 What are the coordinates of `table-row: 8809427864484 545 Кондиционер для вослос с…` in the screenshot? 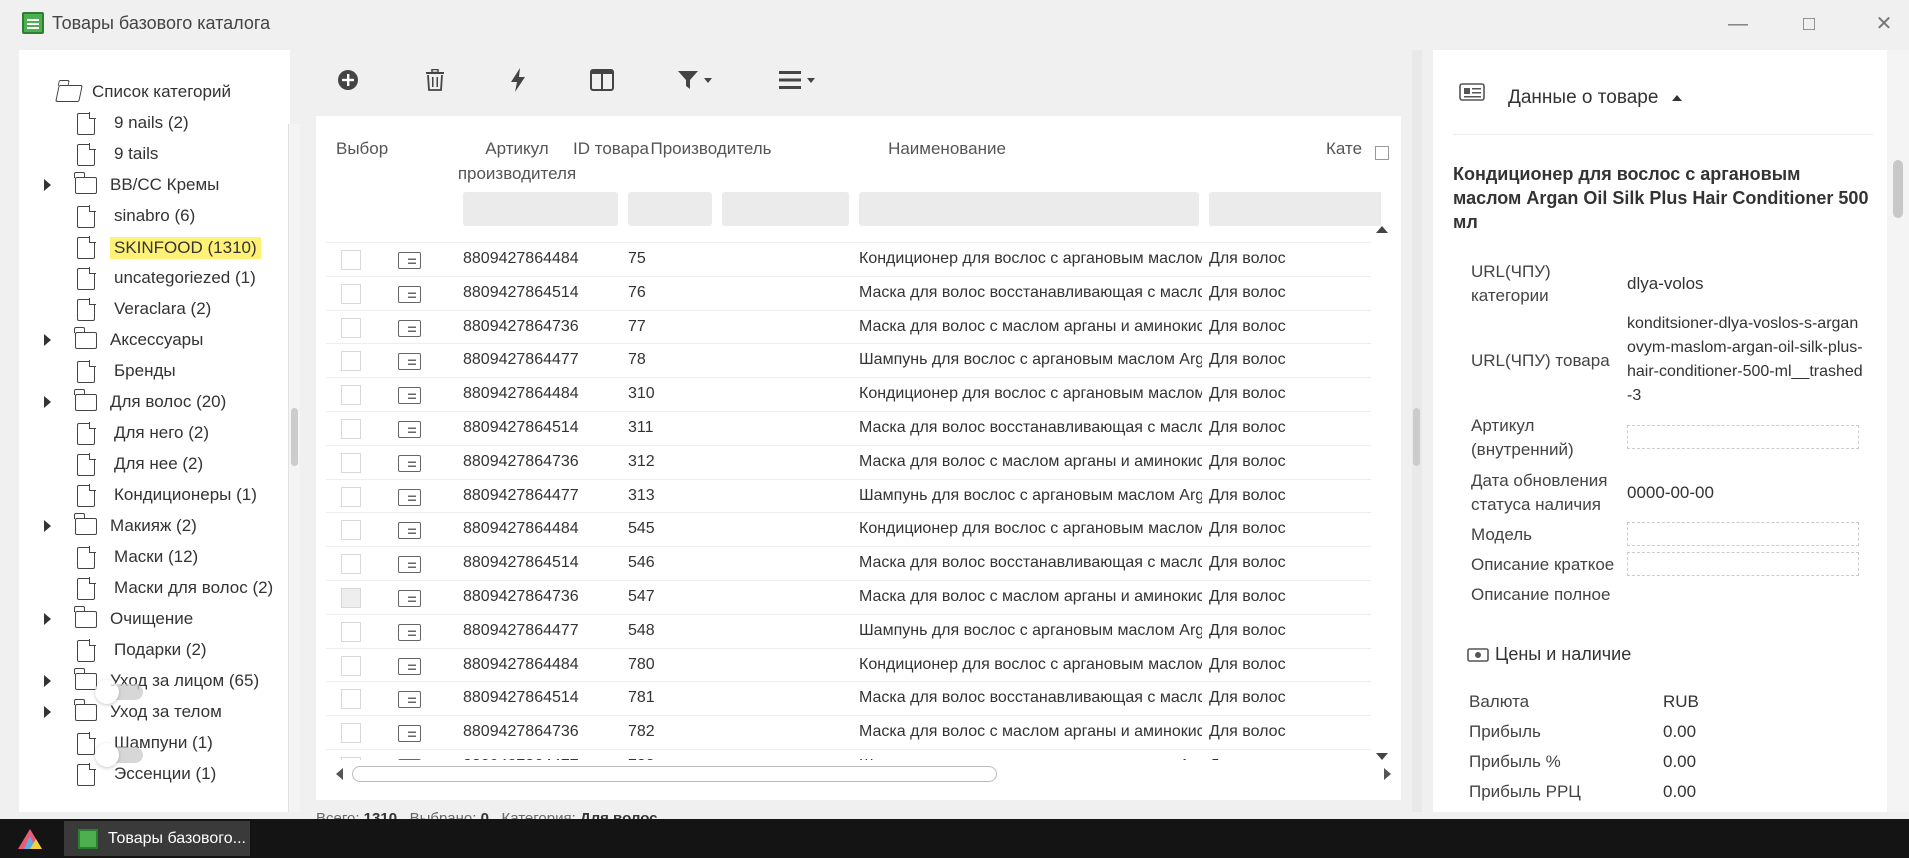 It's located at (848, 529).